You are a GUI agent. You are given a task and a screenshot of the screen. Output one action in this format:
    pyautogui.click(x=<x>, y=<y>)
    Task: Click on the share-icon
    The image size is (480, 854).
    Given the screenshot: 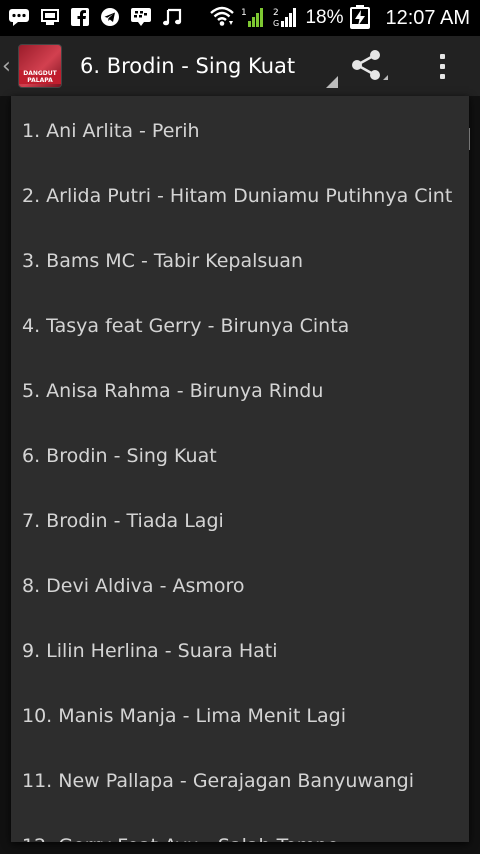 What is the action you would take?
    pyautogui.click(x=370, y=65)
    